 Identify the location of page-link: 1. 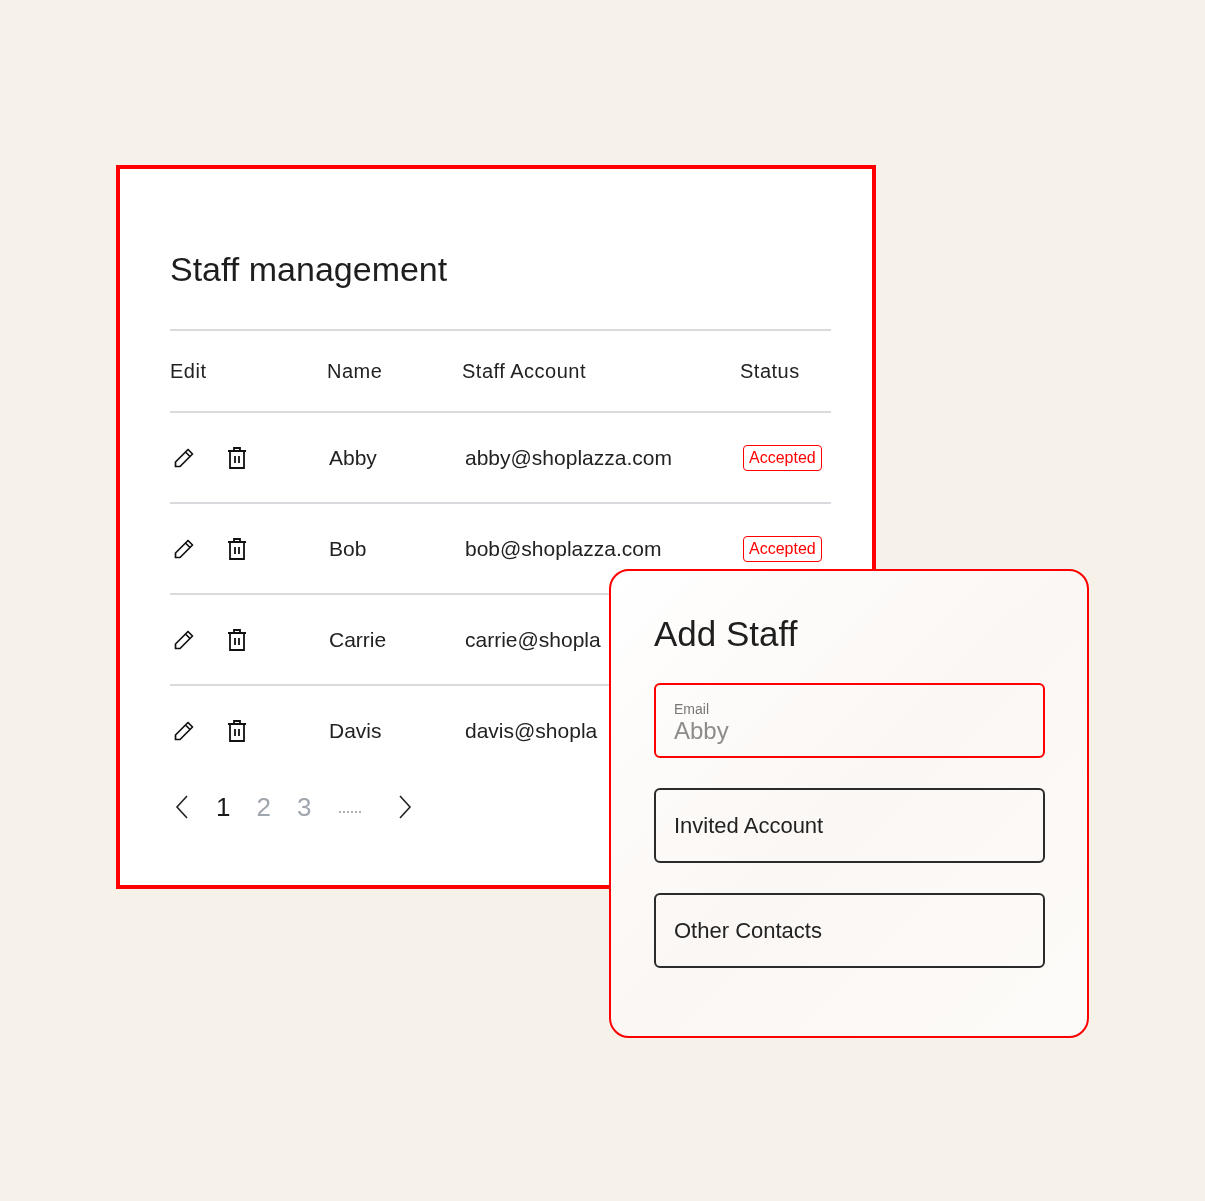
(223, 807).